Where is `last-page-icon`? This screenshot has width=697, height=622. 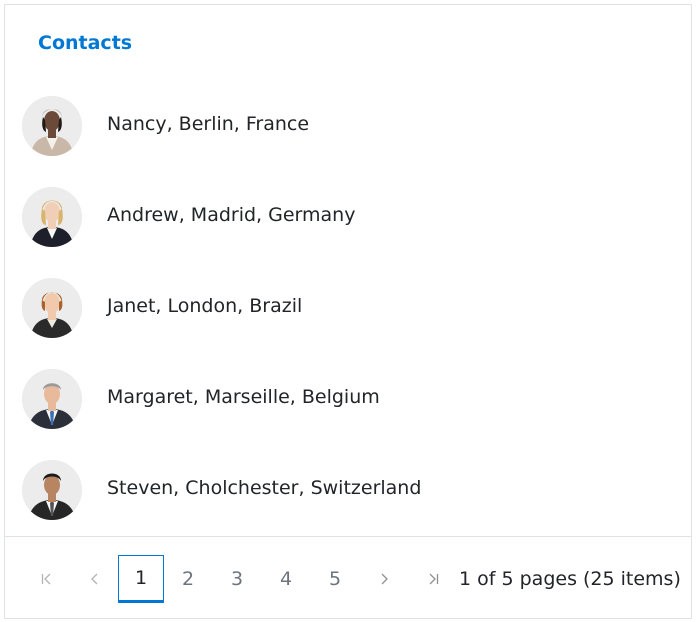
last-page-icon is located at coordinates (434, 579).